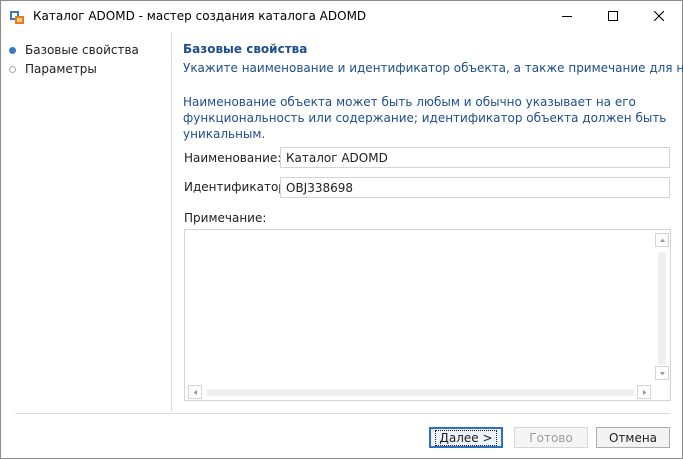 This screenshot has width=683, height=459. Describe the element at coordinates (61, 69) in the screenshot. I see `nav-item-label: Параметры` at that location.